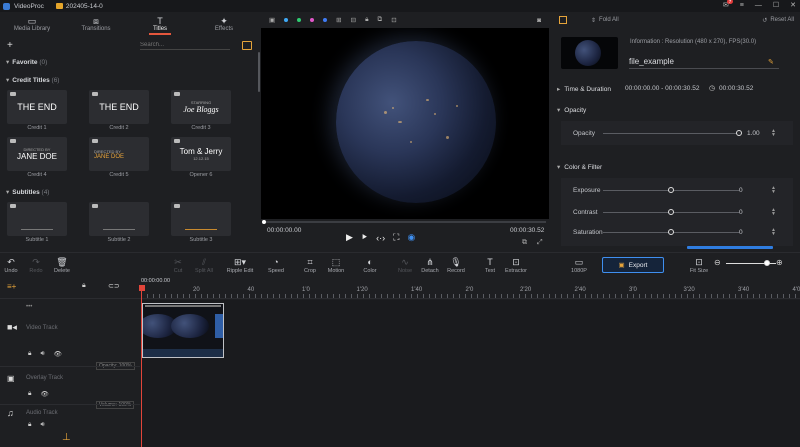 Image resolution: width=800 pixels, height=447 pixels. I want to click on export-button: ▣ Export, so click(633, 265).